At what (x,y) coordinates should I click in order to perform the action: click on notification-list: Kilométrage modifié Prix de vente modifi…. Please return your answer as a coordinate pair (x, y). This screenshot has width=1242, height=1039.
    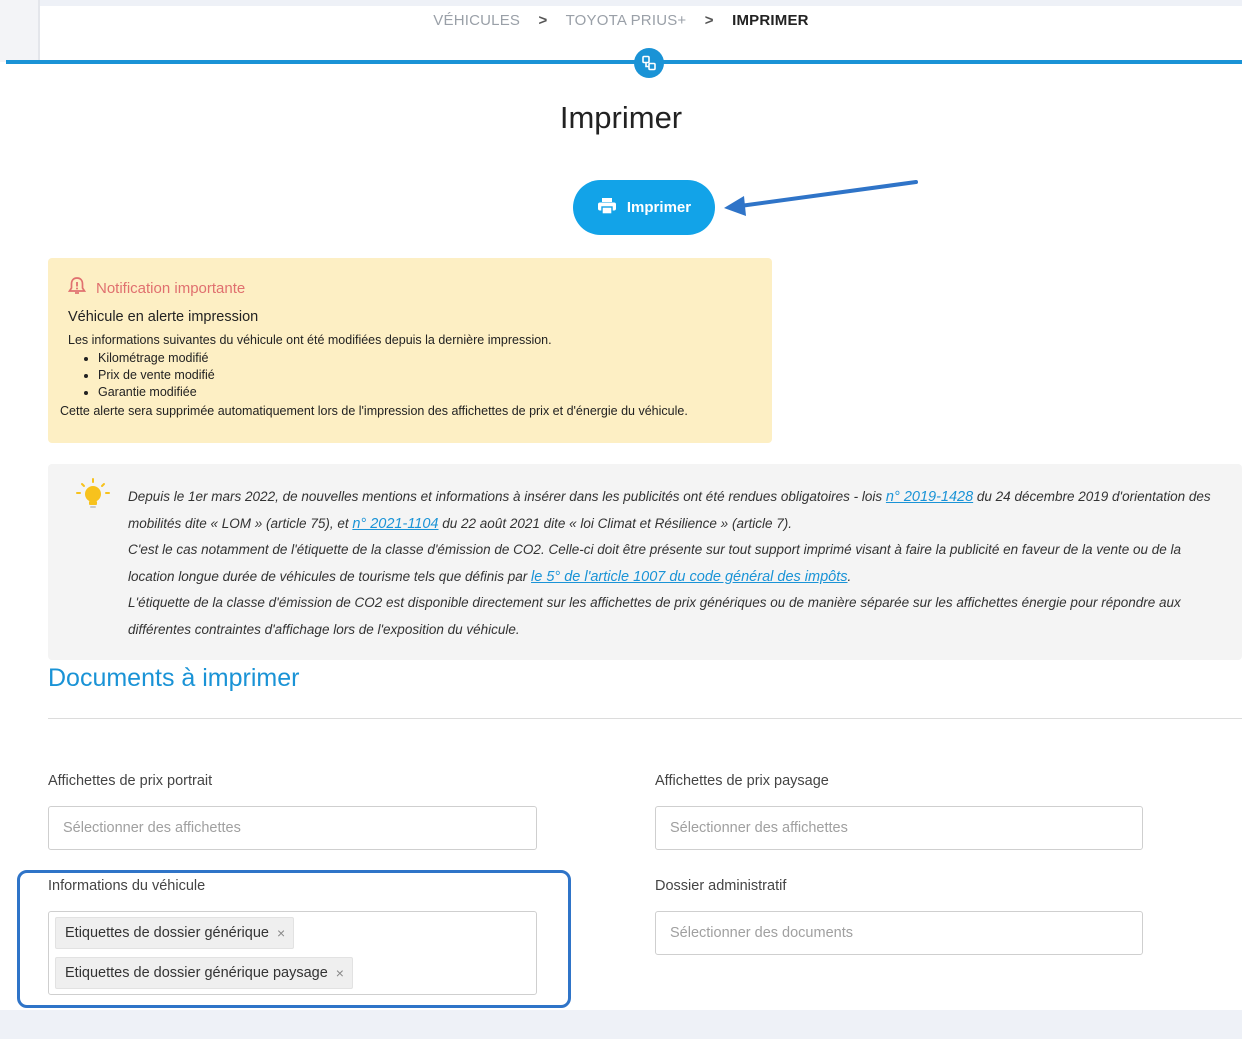
    Looking at the image, I should click on (420, 375).